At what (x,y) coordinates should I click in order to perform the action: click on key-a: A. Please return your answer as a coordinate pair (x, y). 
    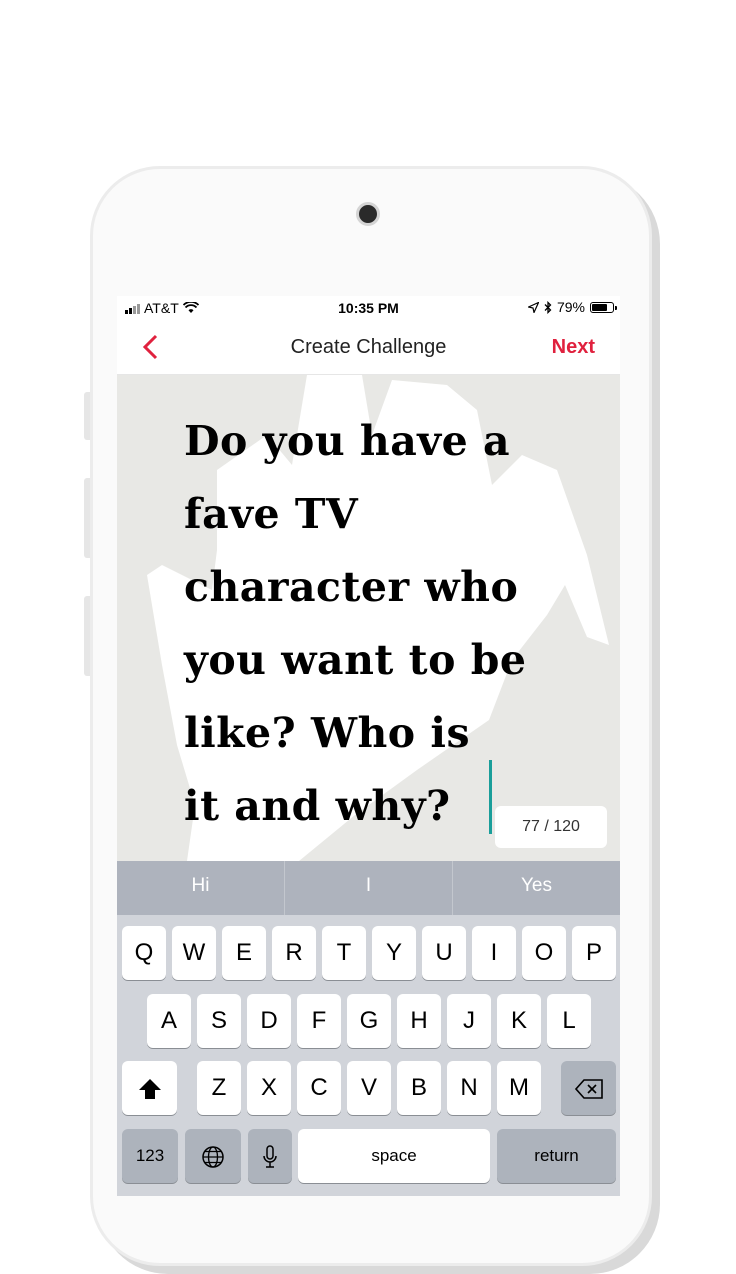
    Looking at the image, I should click on (169, 1021).